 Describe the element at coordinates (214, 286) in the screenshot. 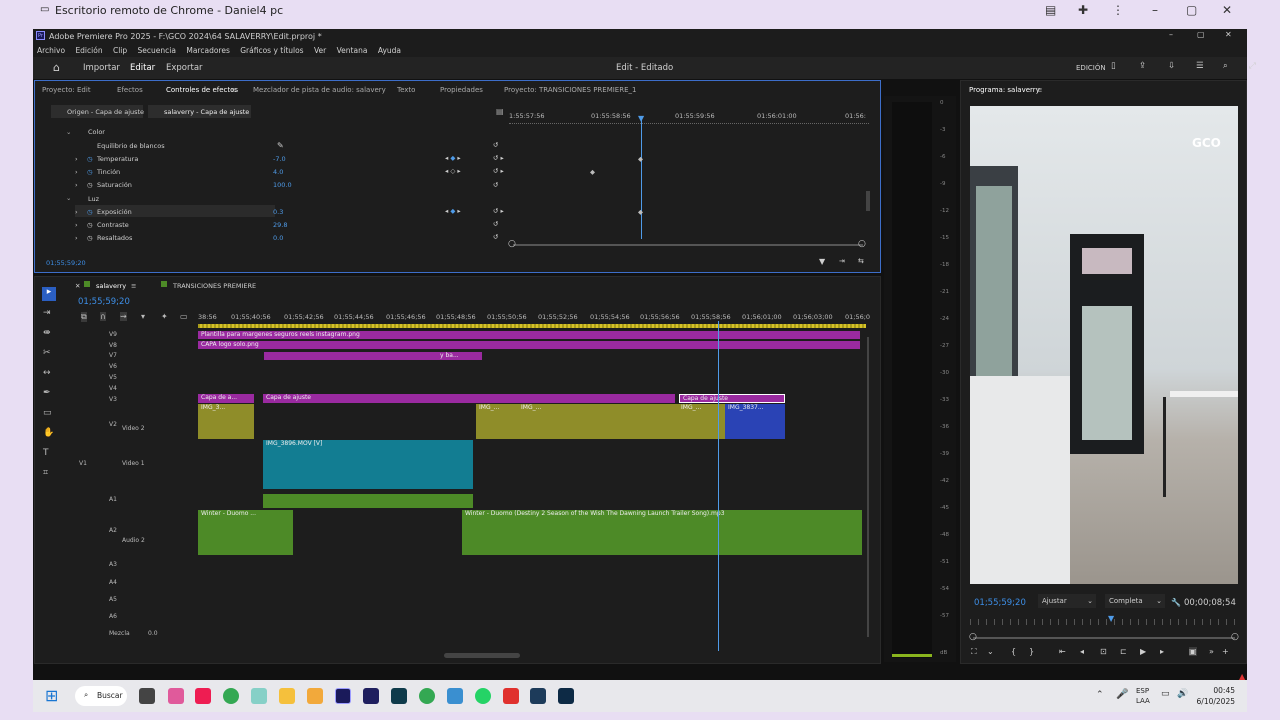

I see `tab-transiciones: TRANSICIONES PREMIERE` at that location.